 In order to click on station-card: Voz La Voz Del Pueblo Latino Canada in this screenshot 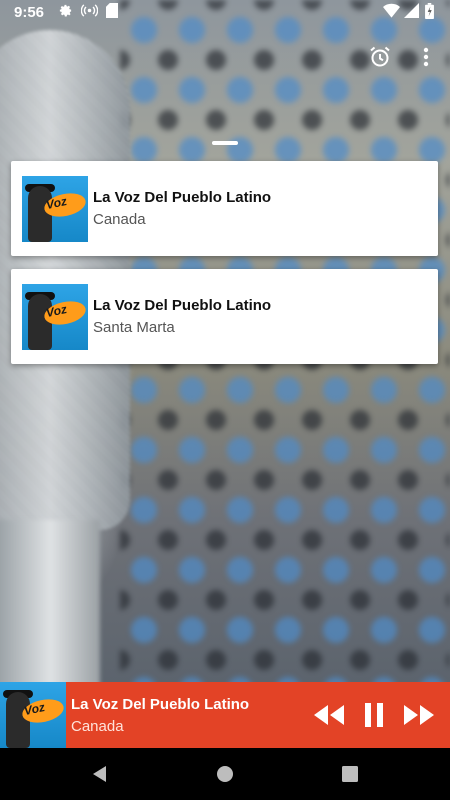, I will do `click(224, 208)`.